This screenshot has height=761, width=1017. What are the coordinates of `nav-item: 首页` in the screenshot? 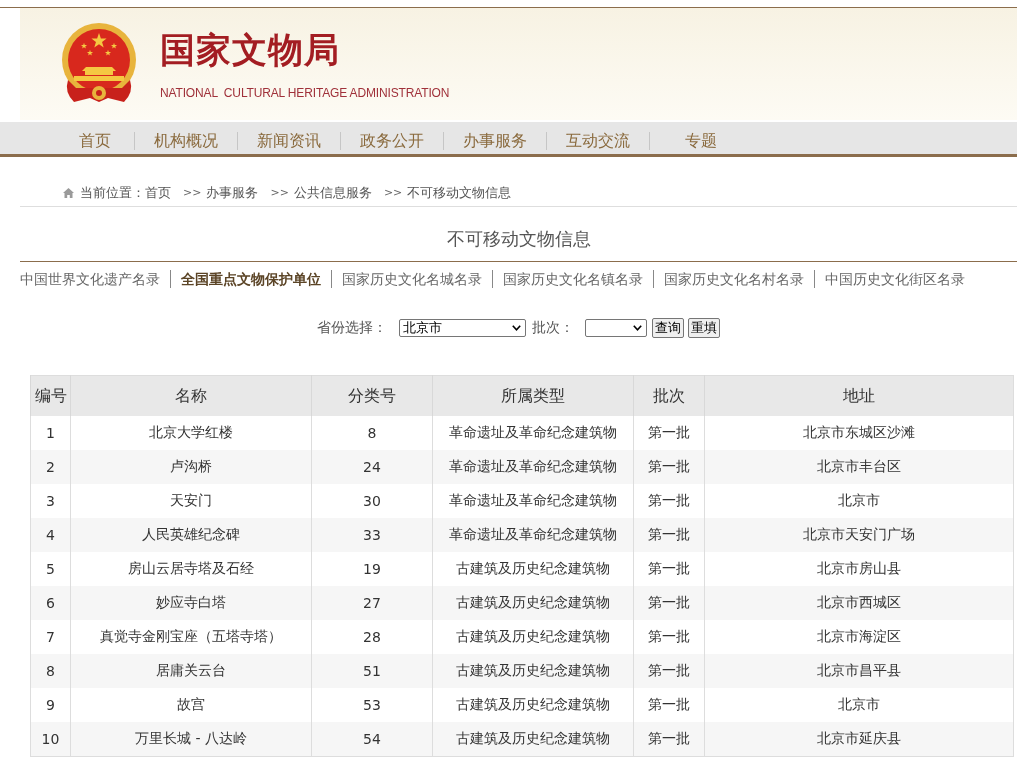 It's located at (95, 140).